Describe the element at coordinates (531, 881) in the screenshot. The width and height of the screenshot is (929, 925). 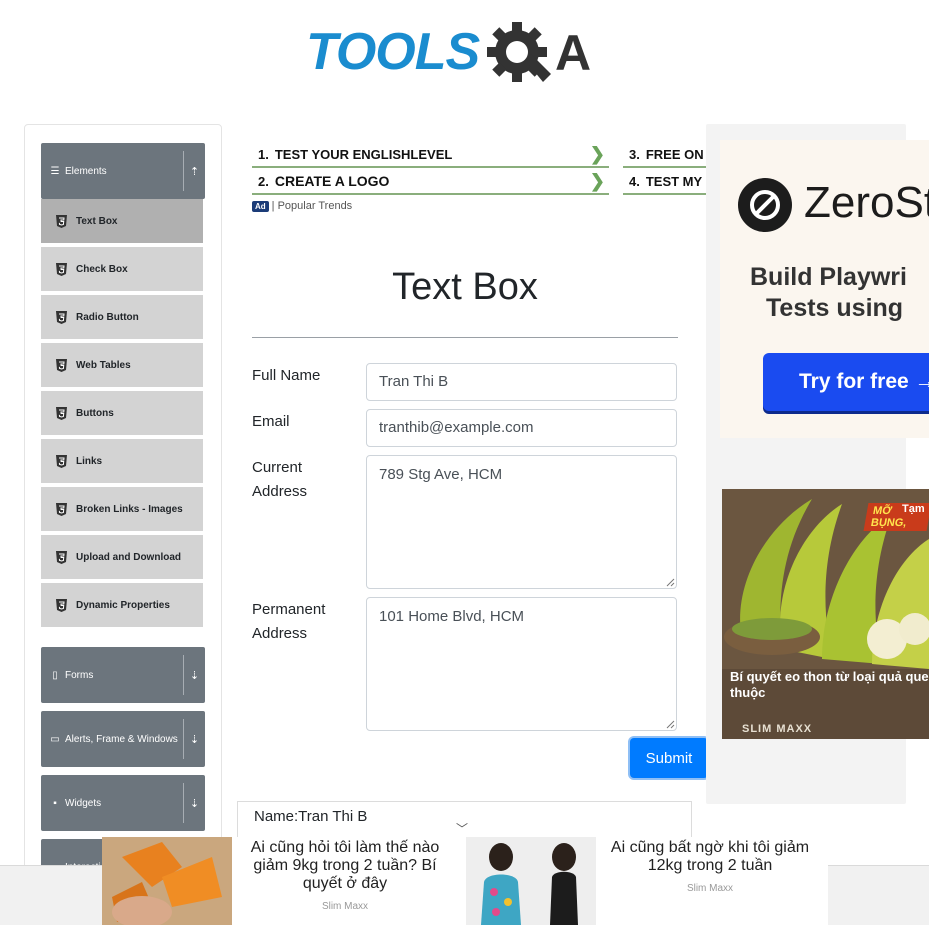
I see `weight-loss-image` at that location.